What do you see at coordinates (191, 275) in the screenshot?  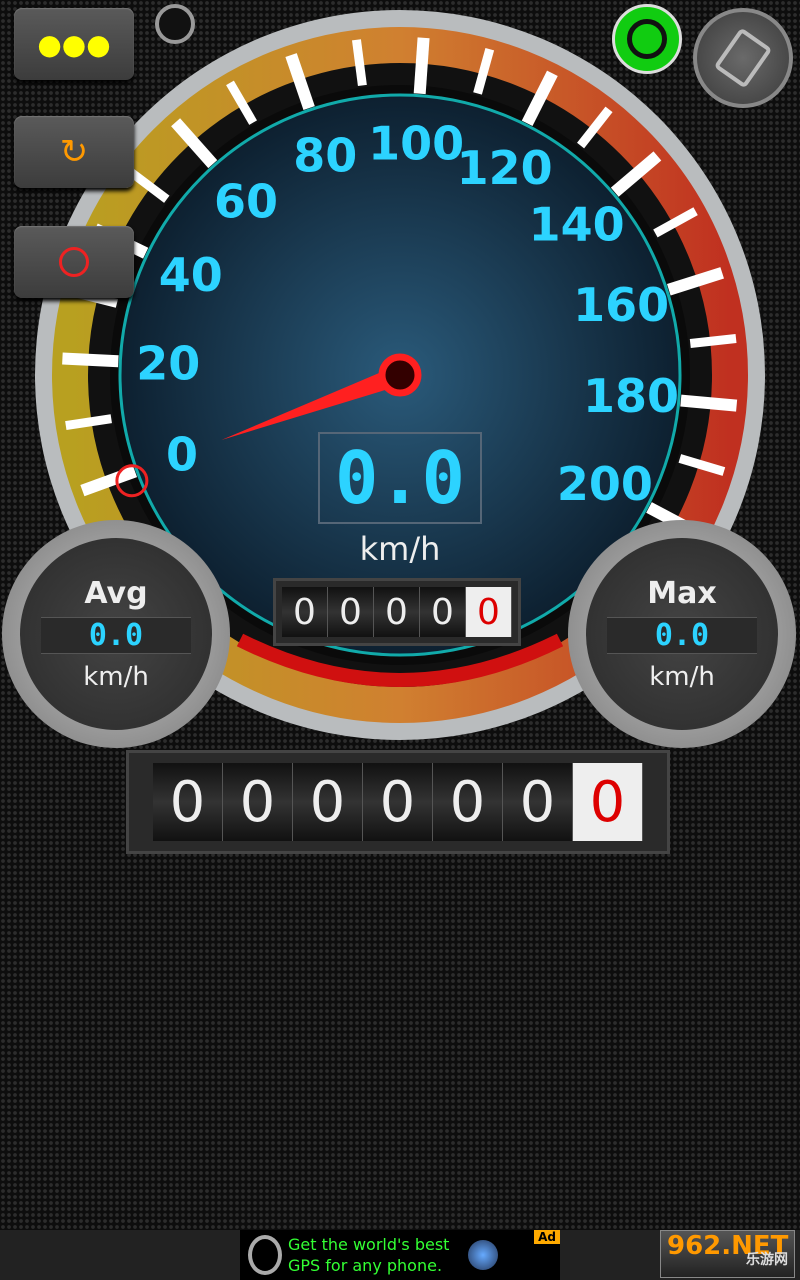 I see `gauge-label: 40` at bounding box center [191, 275].